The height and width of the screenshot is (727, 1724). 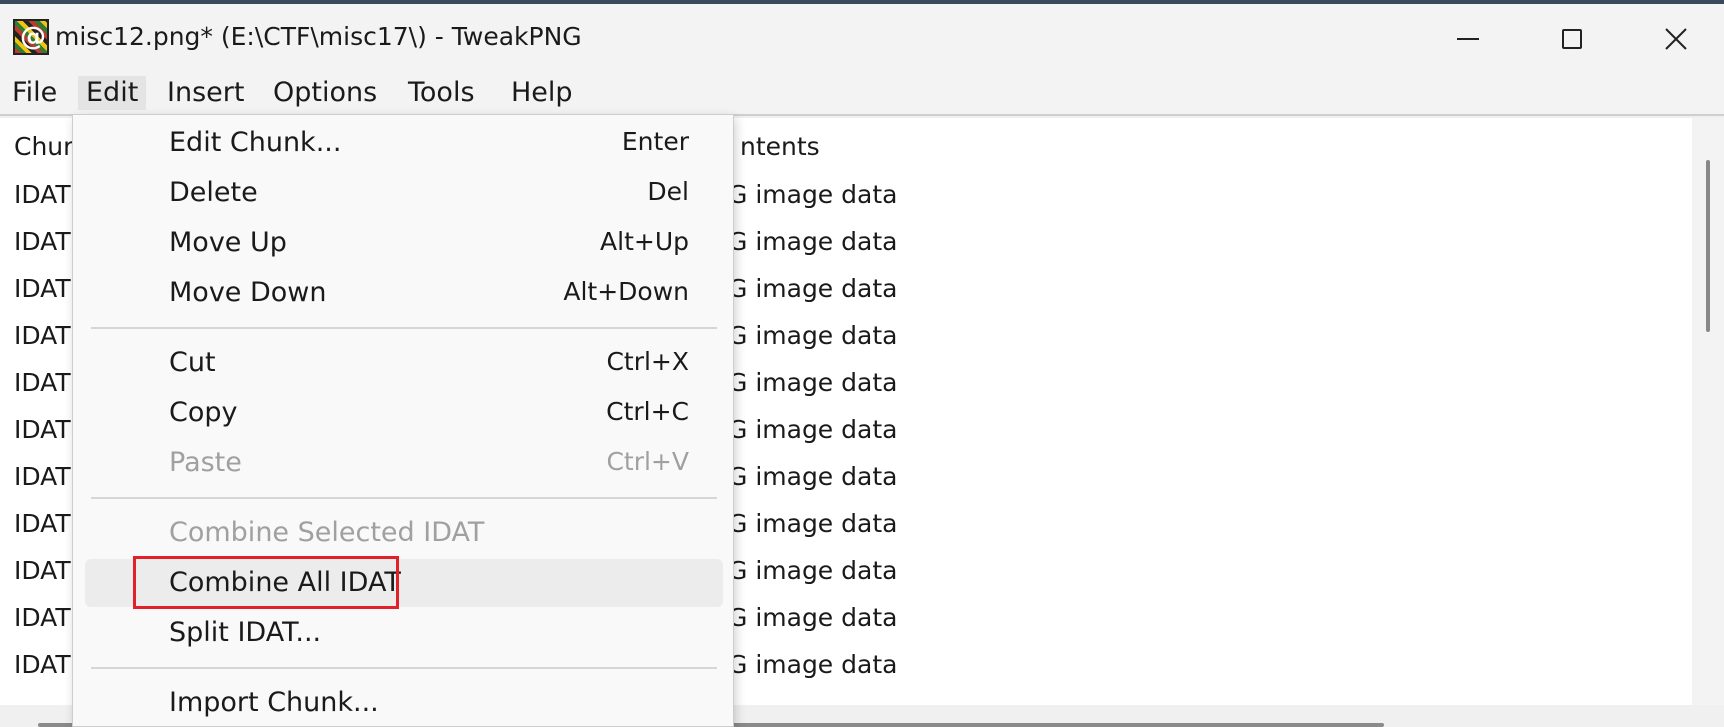 What do you see at coordinates (34, 93) in the screenshot?
I see `menu-file: File` at bounding box center [34, 93].